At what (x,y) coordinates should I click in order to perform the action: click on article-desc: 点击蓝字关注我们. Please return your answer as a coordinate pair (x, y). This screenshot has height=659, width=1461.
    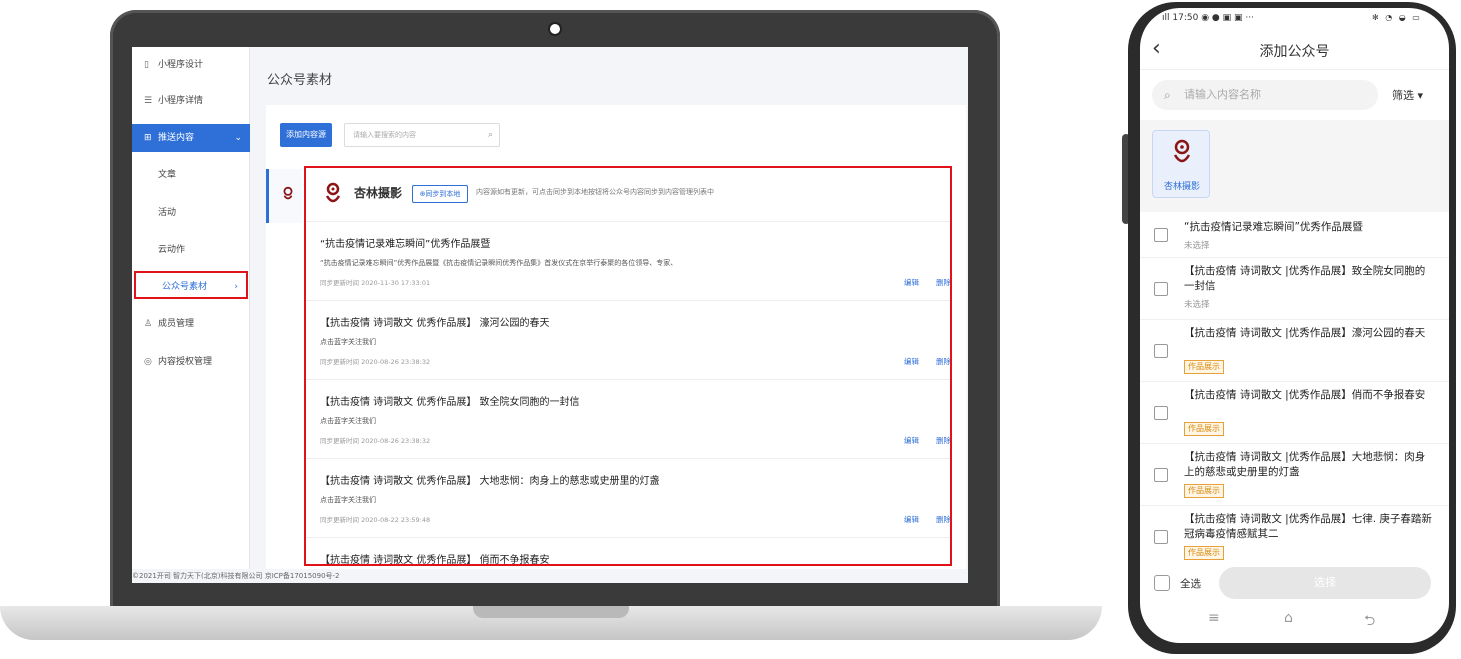
    Looking at the image, I should click on (348, 500).